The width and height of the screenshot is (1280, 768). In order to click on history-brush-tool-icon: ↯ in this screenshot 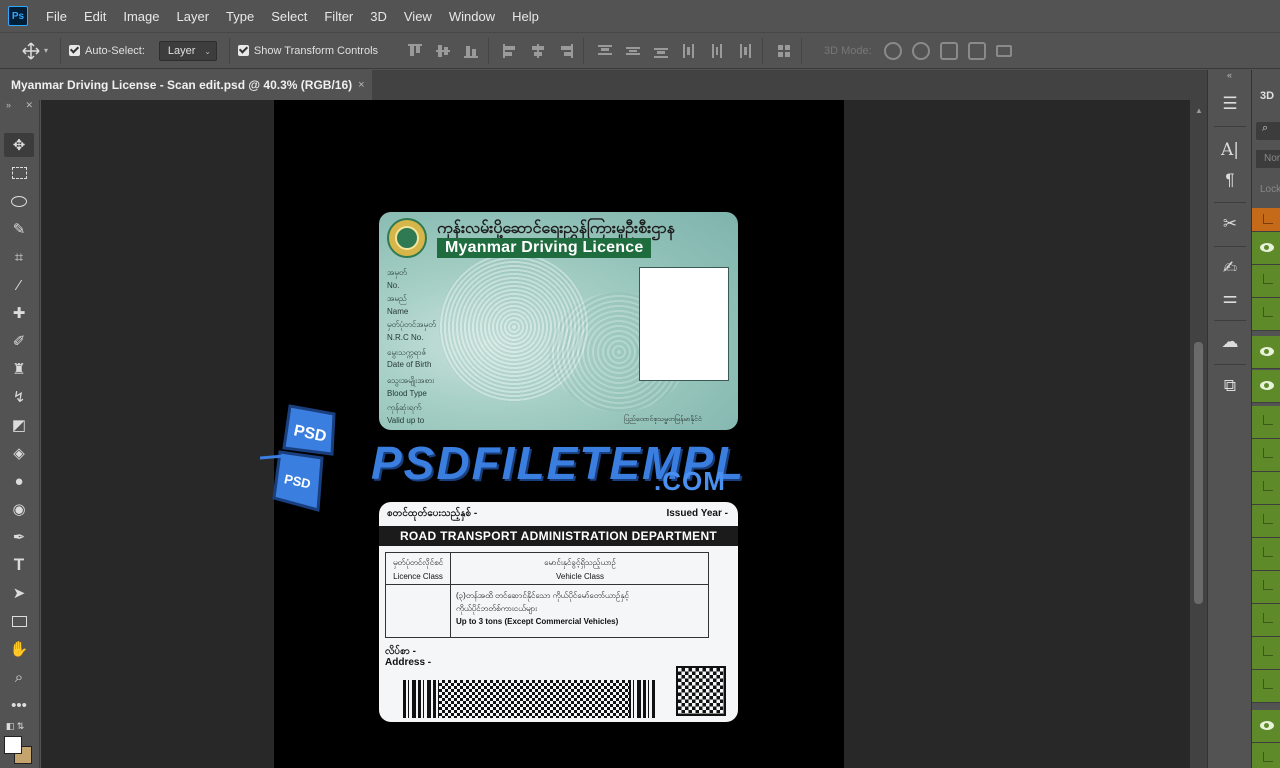, I will do `click(19, 397)`.